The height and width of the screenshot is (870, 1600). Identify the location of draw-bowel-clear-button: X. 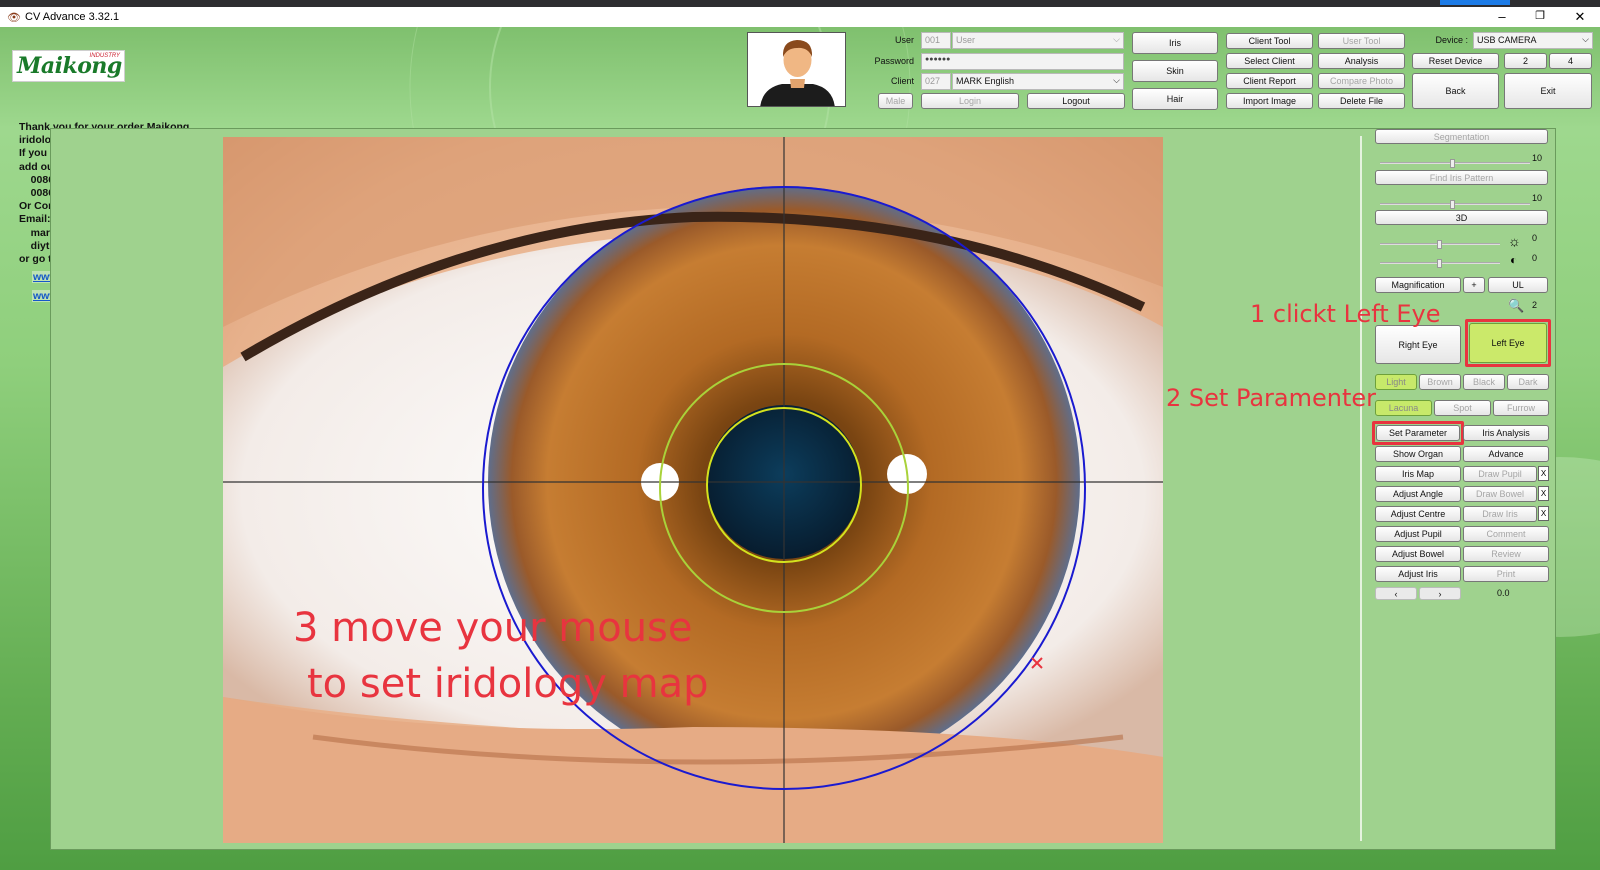
(1543, 493).